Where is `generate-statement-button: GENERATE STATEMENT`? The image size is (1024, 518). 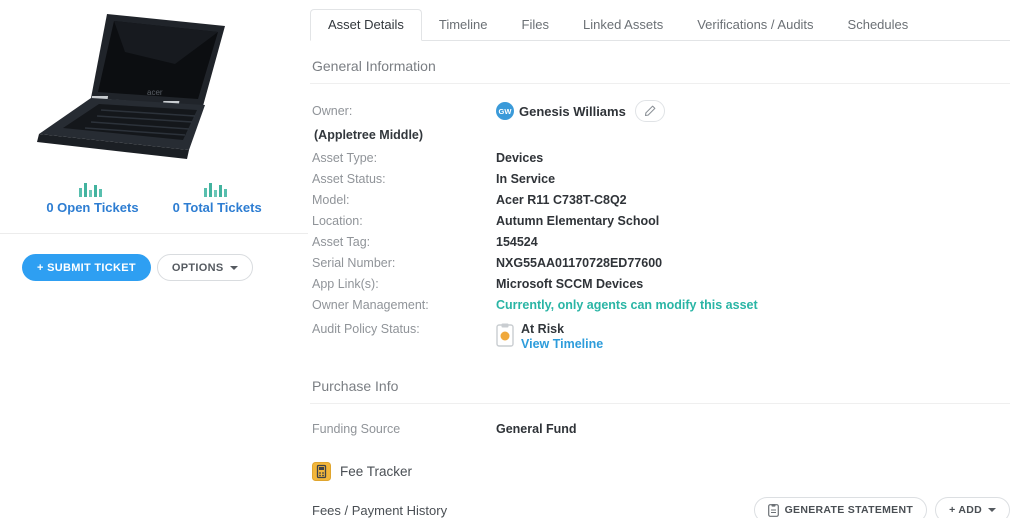
generate-statement-button: GENERATE STATEMENT is located at coordinates (840, 507).